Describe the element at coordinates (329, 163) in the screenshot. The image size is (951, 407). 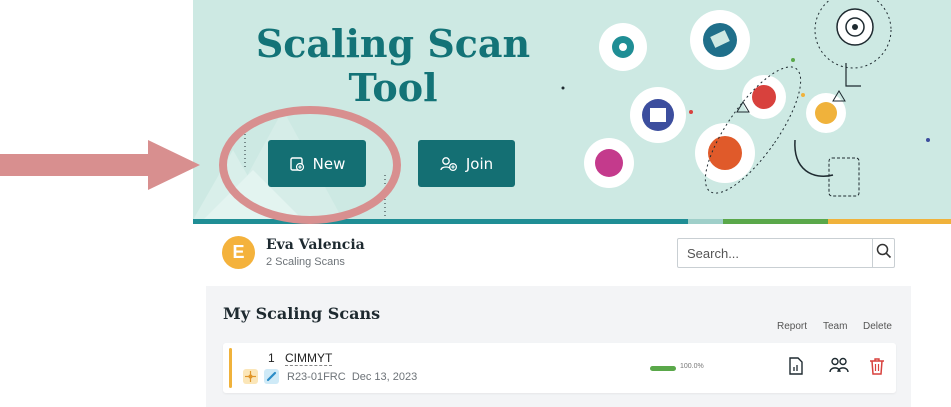
I see `new-scan-label: New` at that location.